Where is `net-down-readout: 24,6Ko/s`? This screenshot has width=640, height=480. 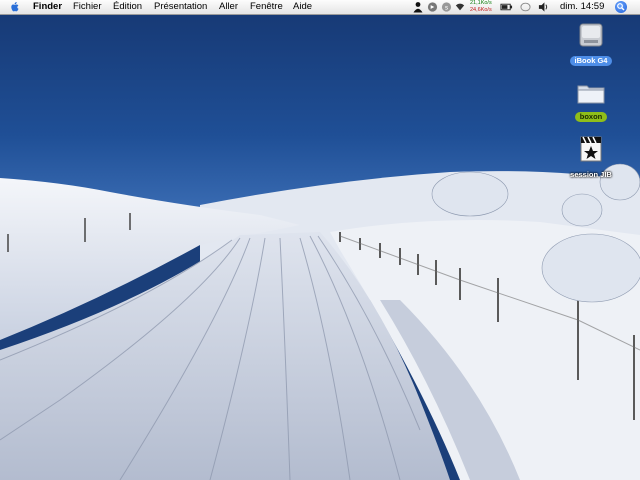 net-down-readout: 24,6Ko/s is located at coordinates (481, 9).